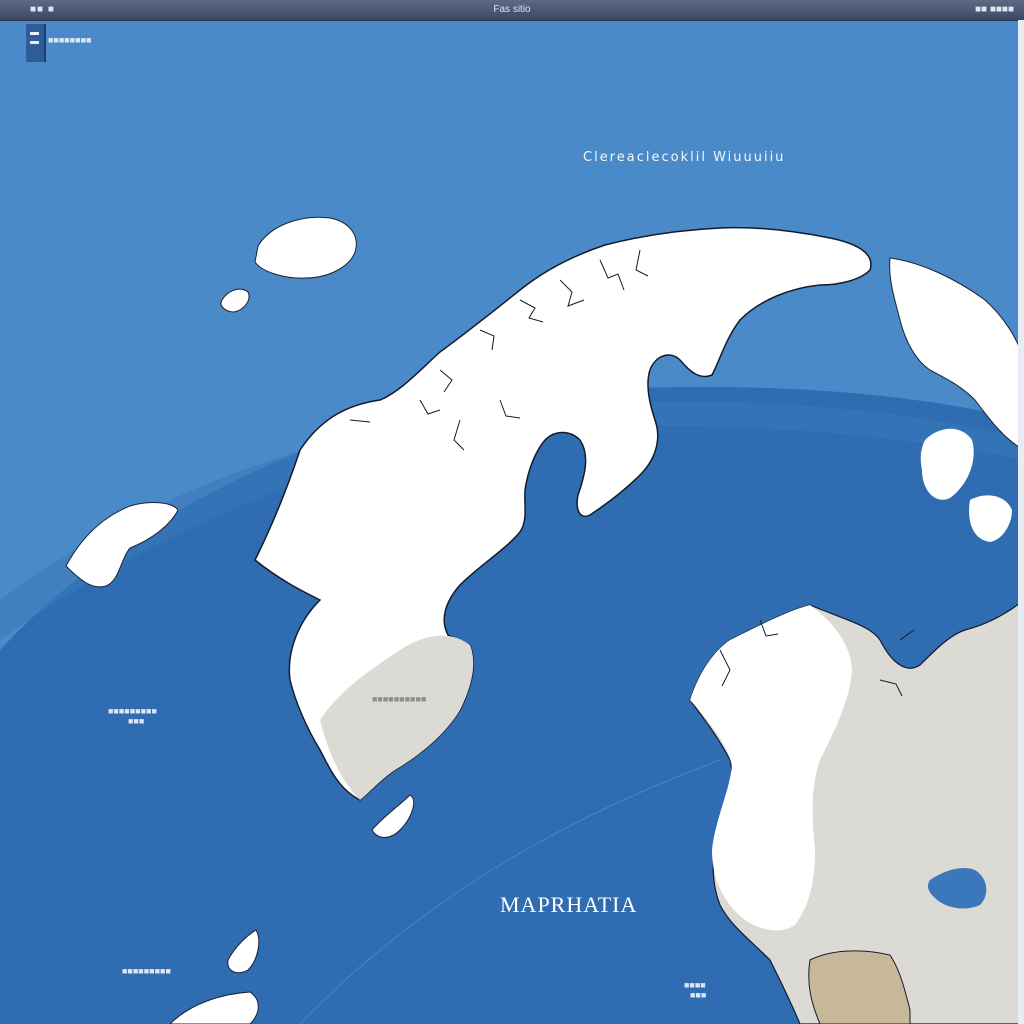 This screenshot has height=1024, width=1024. I want to click on map-tool-handle, so click(36, 43).